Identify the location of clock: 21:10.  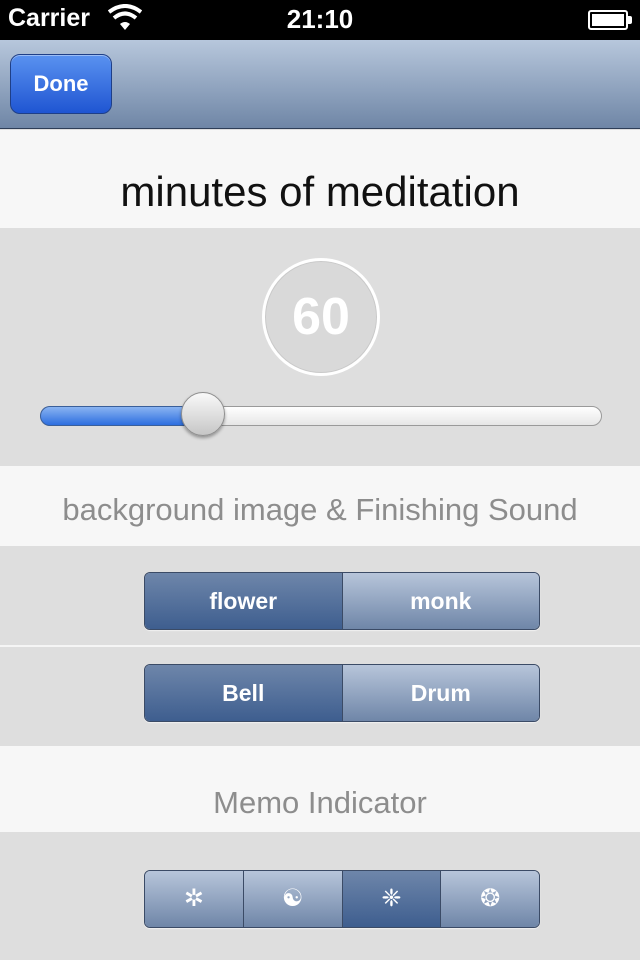
(320, 19).